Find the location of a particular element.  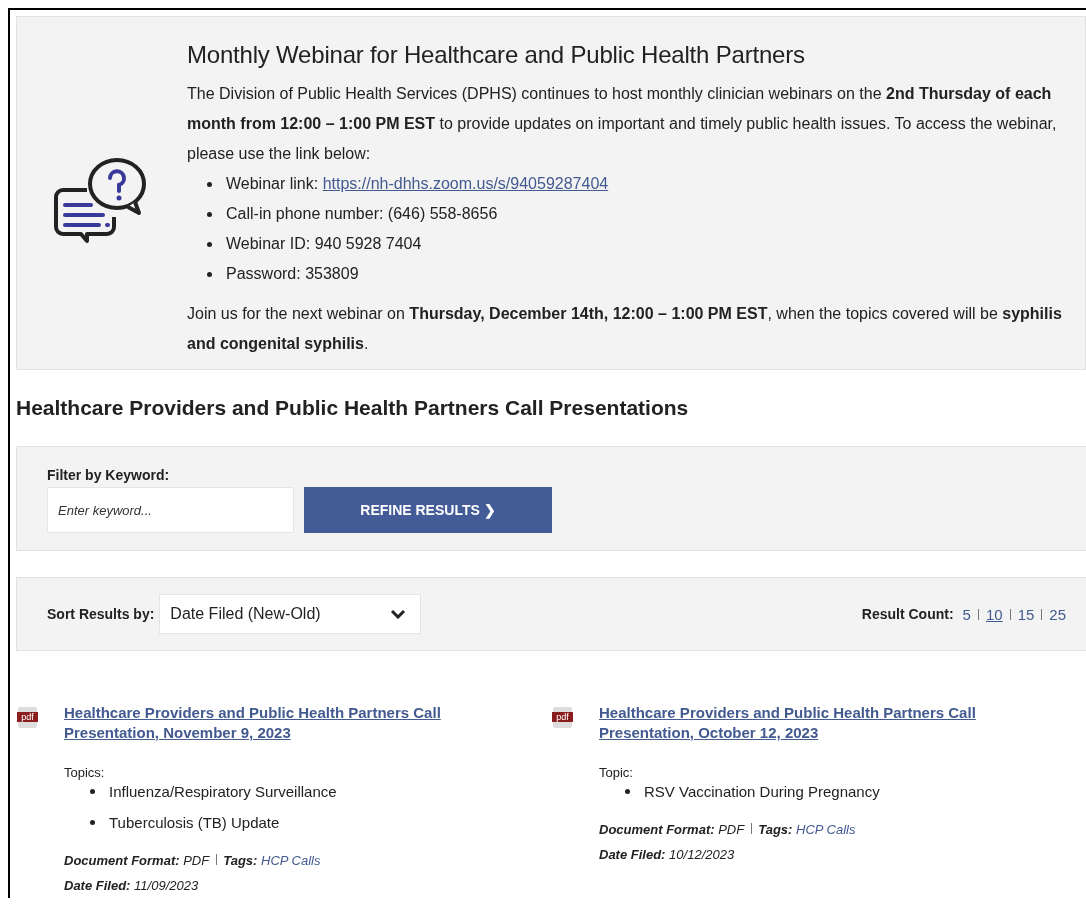

detail-item: Call-in phone number: (646) 558-8656 is located at coordinates (362, 214).